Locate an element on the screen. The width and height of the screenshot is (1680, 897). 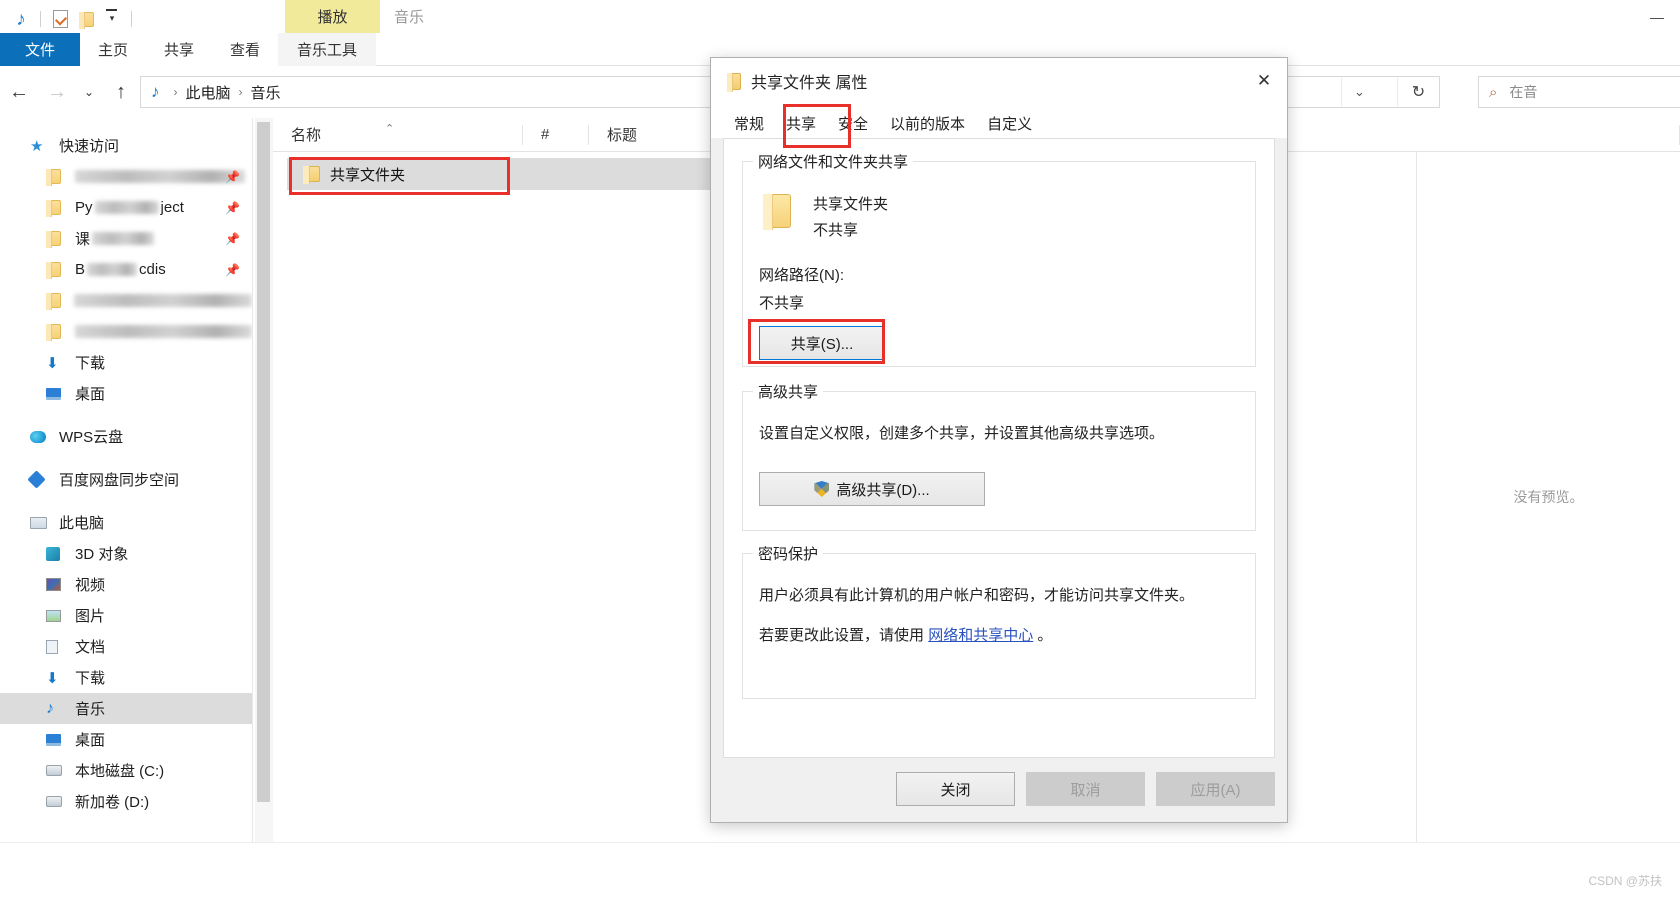
pictures-icon is located at coordinates (57, 615).